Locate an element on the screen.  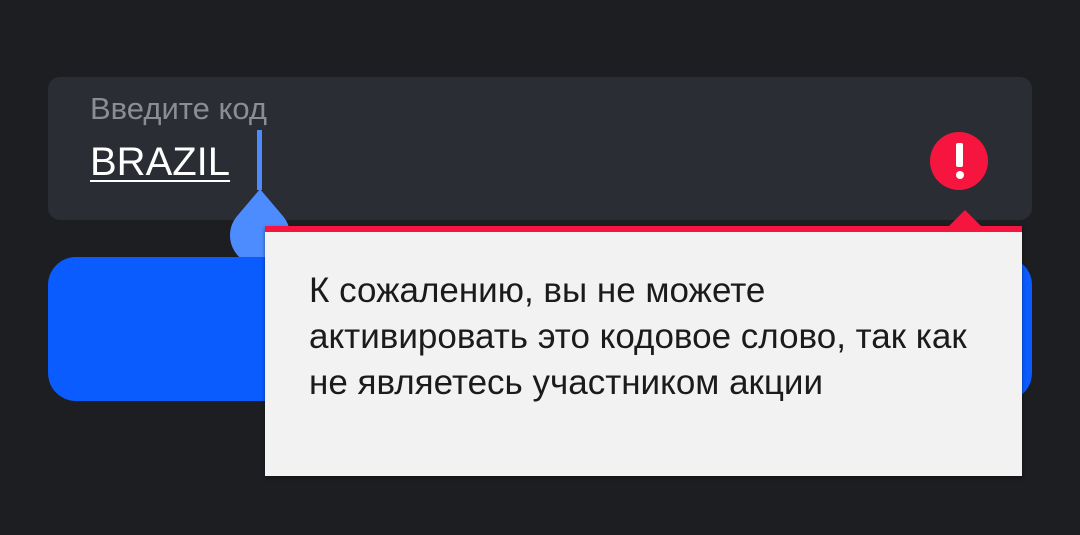
exclamation-circle-icon is located at coordinates (959, 161).